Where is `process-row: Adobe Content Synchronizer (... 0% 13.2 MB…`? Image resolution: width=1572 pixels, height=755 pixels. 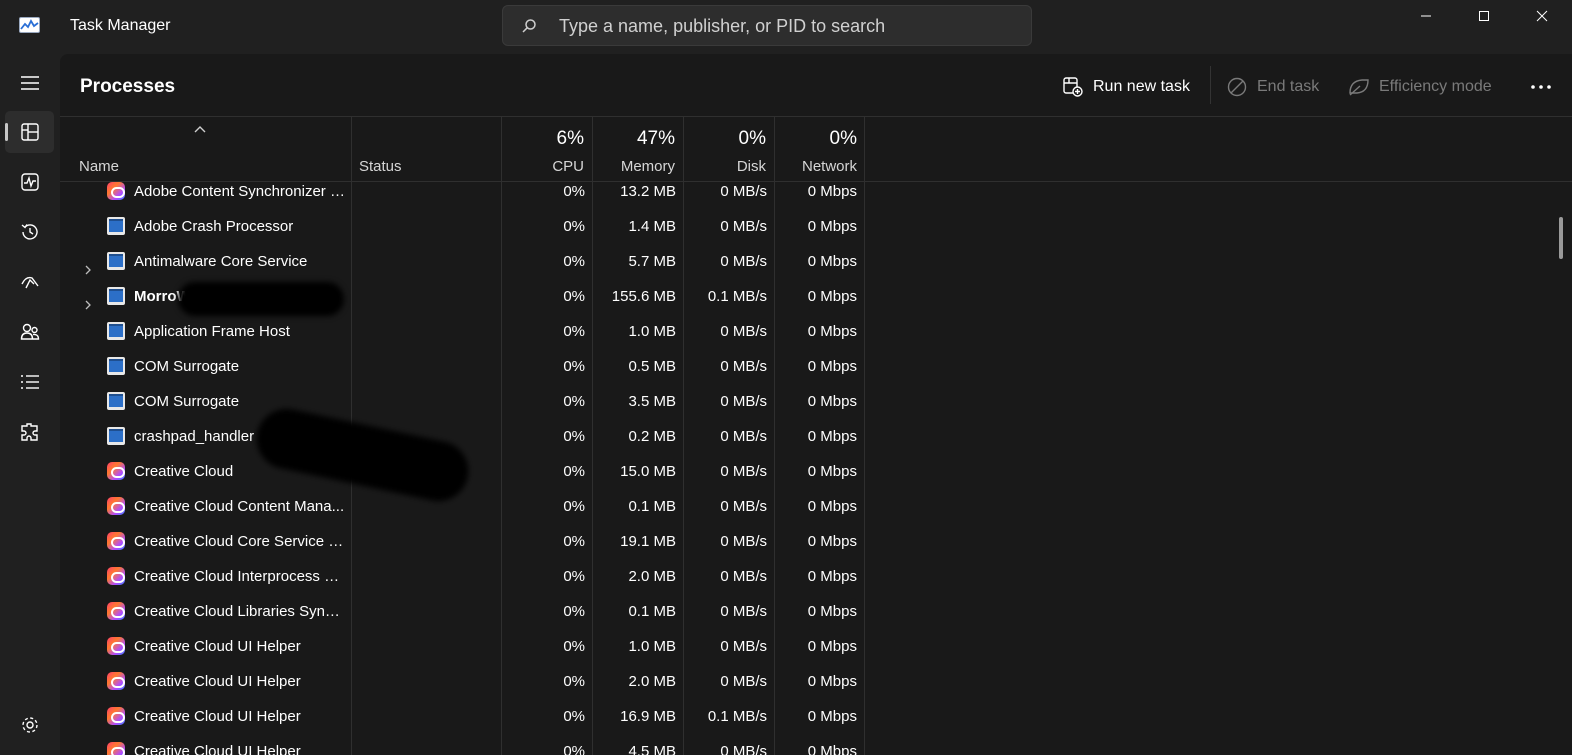
process-row: Adobe Content Synchronizer (... 0% 13.2 MB… is located at coordinates (462, 199).